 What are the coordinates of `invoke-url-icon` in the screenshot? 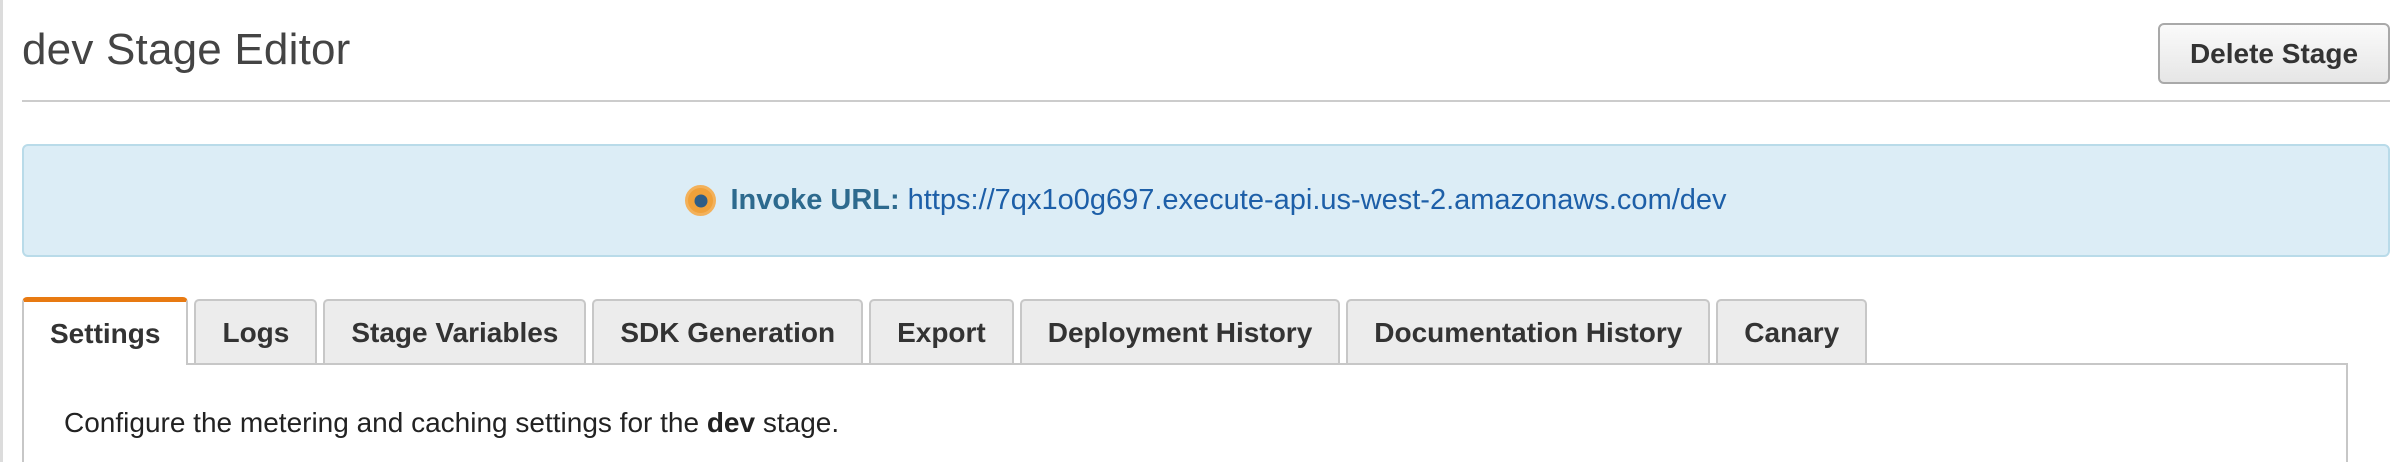 It's located at (701, 200).